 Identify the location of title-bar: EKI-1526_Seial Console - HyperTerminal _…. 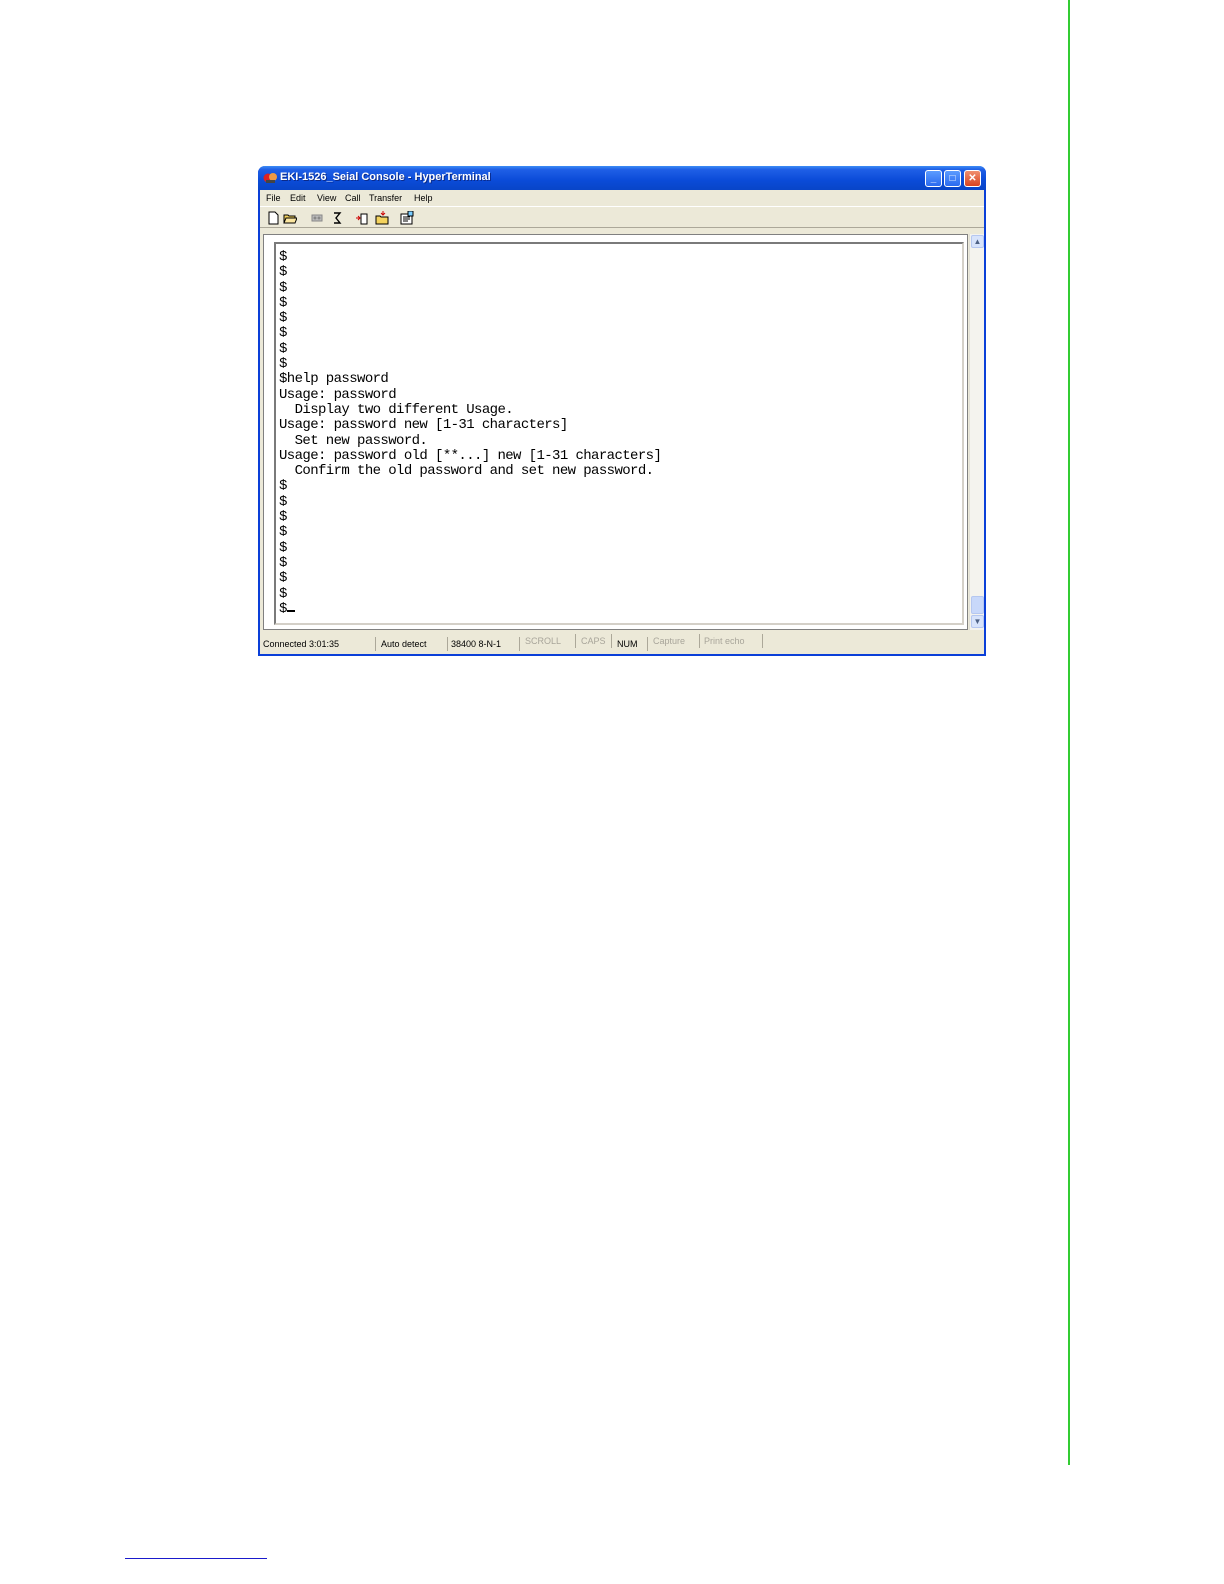
(622, 178).